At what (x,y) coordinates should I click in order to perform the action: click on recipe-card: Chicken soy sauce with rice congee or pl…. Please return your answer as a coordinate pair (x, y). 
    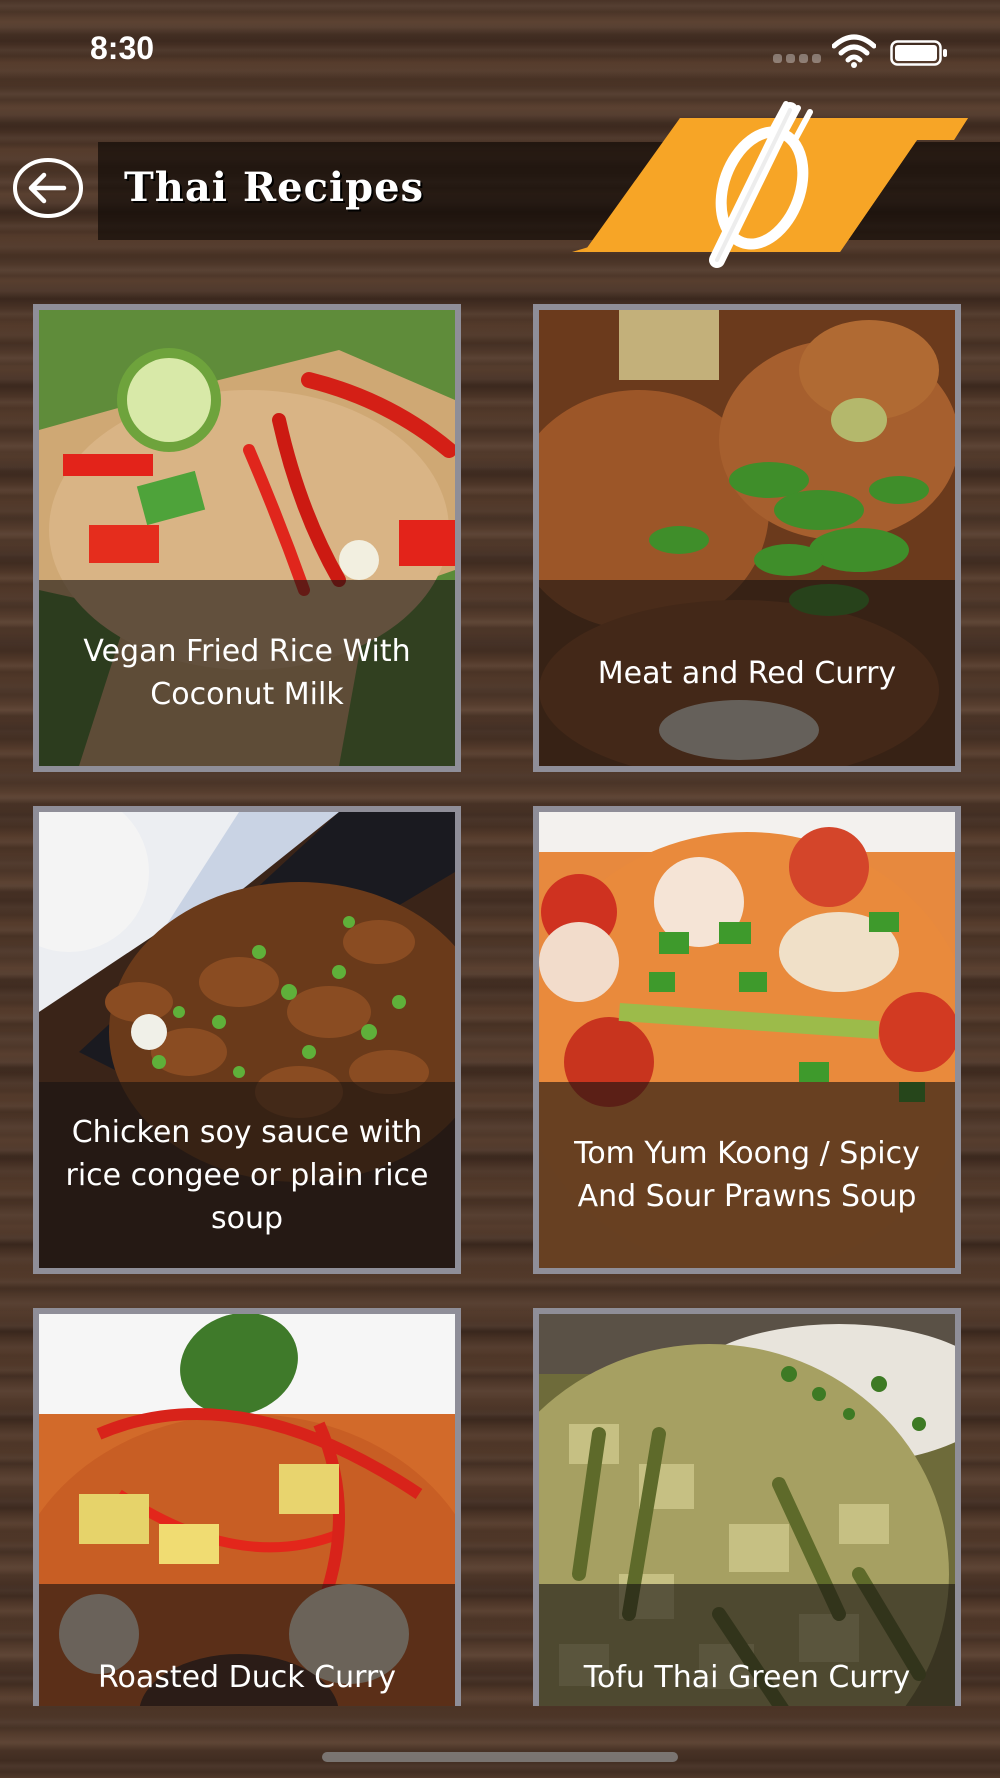
    Looking at the image, I should click on (247, 1040).